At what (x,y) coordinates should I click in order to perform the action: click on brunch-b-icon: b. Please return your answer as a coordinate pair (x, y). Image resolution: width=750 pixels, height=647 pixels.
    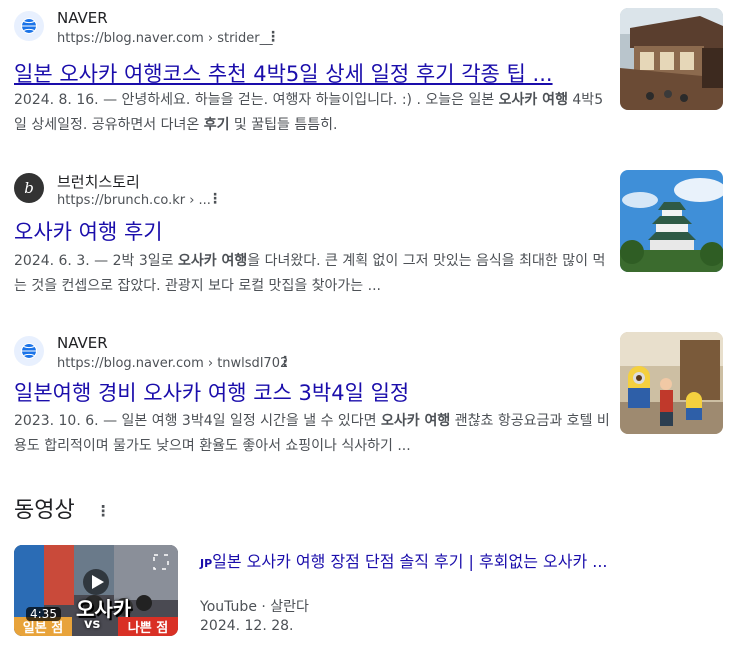
    Looking at the image, I should click on (29, 188).